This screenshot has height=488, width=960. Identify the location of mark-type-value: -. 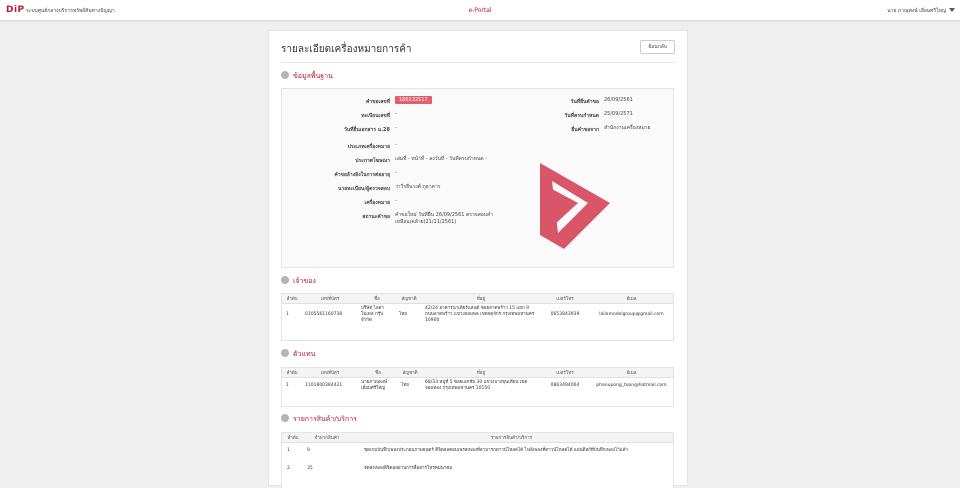
(396, 145).